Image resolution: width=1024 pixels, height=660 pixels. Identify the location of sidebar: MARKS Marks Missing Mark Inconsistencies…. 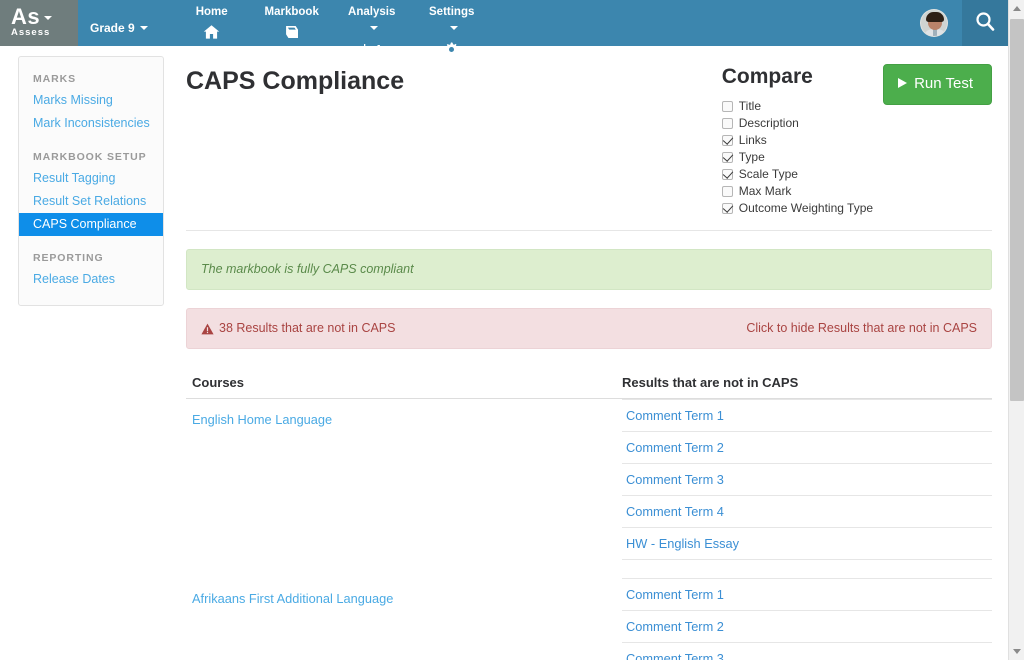
(91, 181).